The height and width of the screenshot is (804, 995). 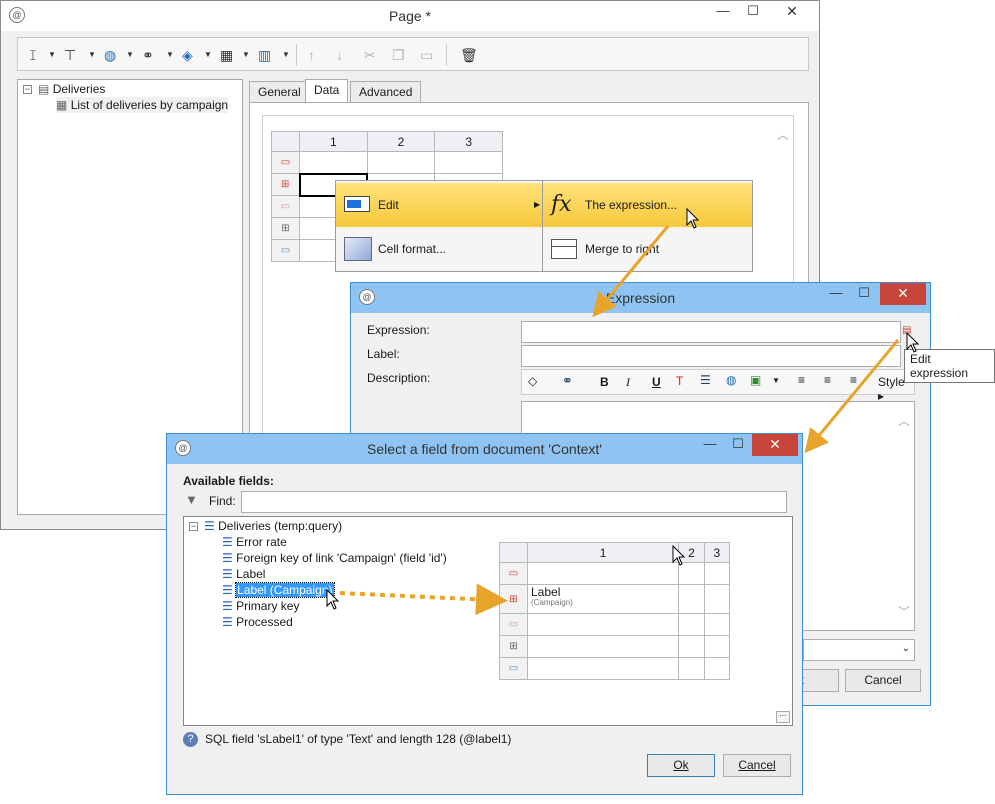 What do you see at coordinates (423, 599) in the screenshot?
I see `arrow-drag-field` at bounding box center [423, 599].